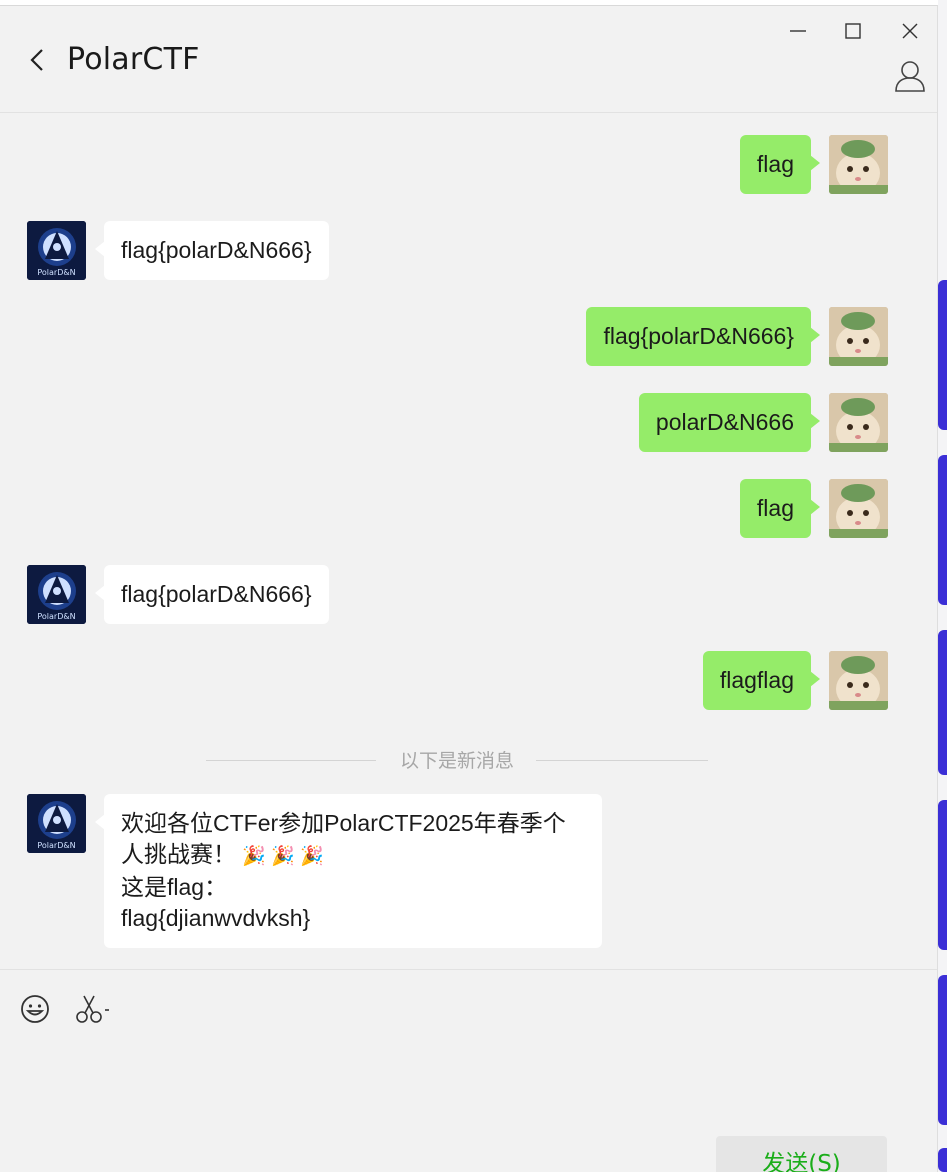  Describe the element at coordinates (622, 760) in the screenshot. I see `divider-line` at that location.